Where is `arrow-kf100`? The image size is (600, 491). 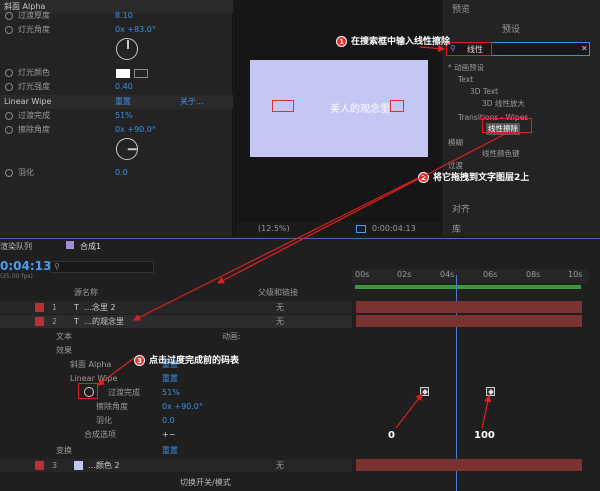
arrow-kf100 is located at coordinates (486, 411).